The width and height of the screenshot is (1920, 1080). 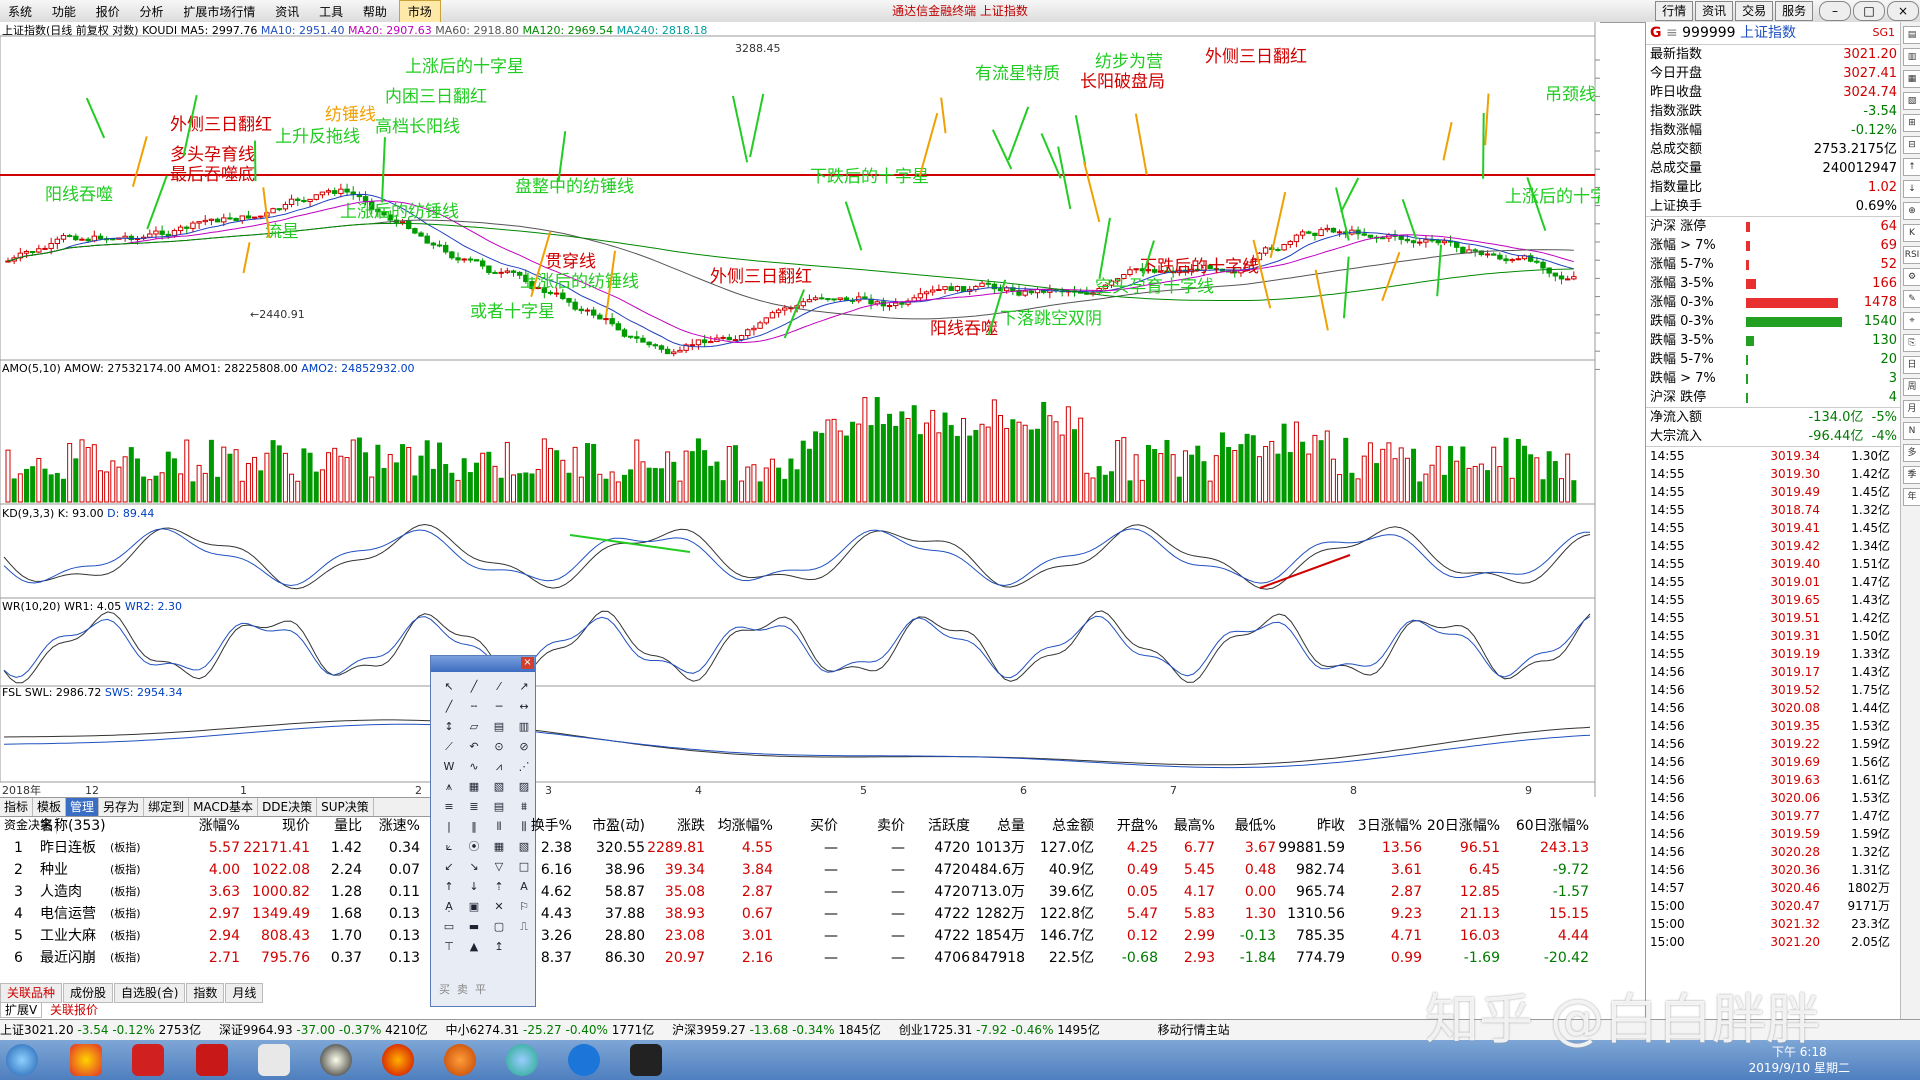 I want to click on side-tool-icon: ✎, so click(x=1911, y=299).